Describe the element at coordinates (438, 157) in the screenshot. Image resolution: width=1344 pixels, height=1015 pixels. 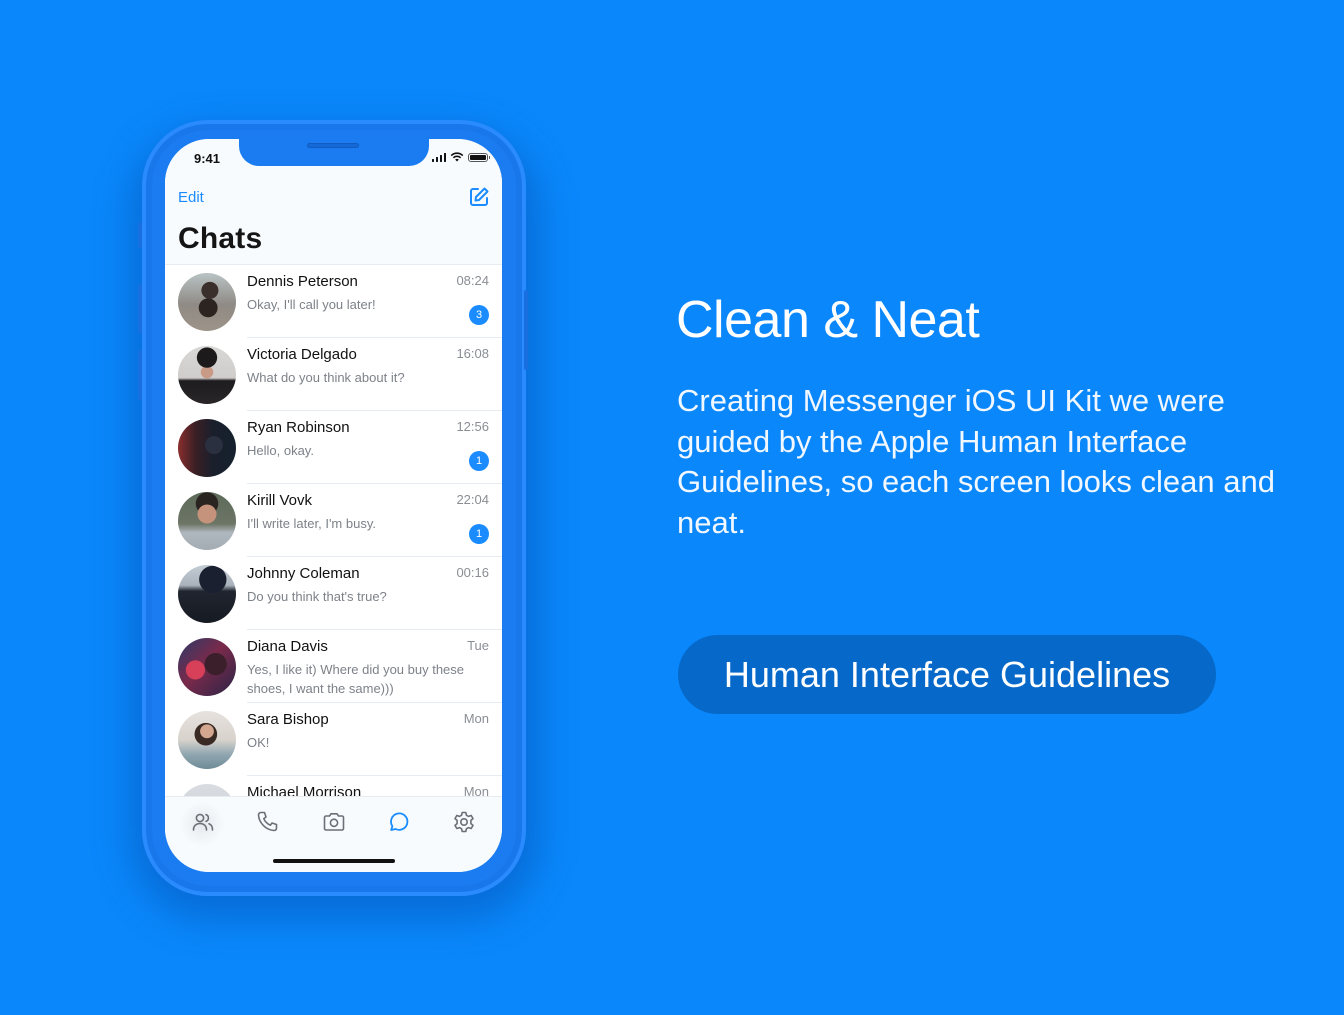
I see `cellular-signal-icon` at that location.